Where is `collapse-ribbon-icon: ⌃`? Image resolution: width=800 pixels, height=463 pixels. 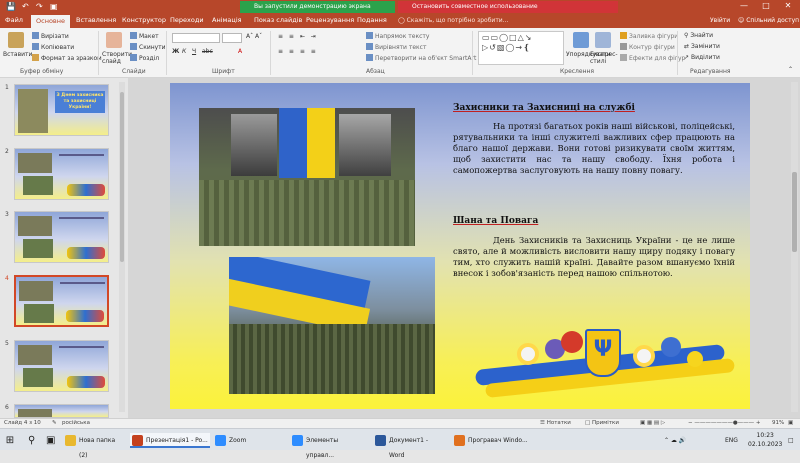
collapse-ribbon-icon: ⌃ is located at coordinates (790, 69).